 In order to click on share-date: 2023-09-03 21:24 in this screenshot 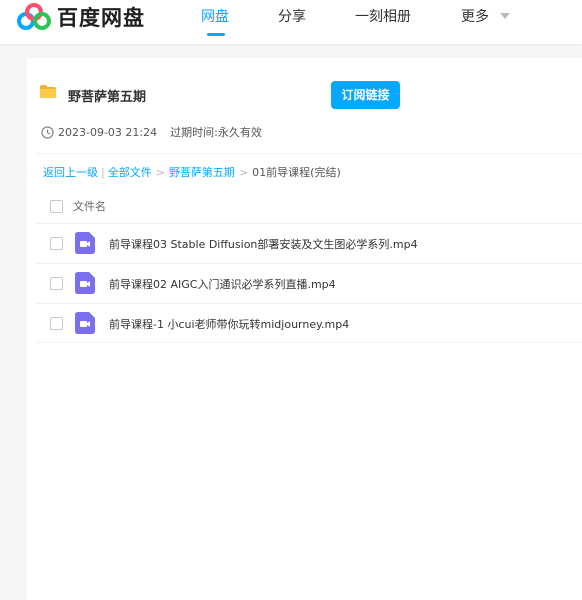, I will do `click(108, 132)`.